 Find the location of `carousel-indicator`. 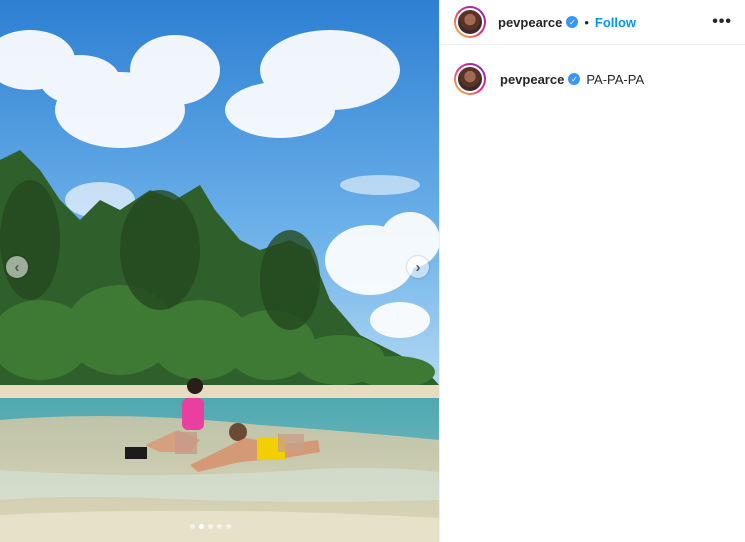

carousel-indicator is located at coordinates (210, 526).